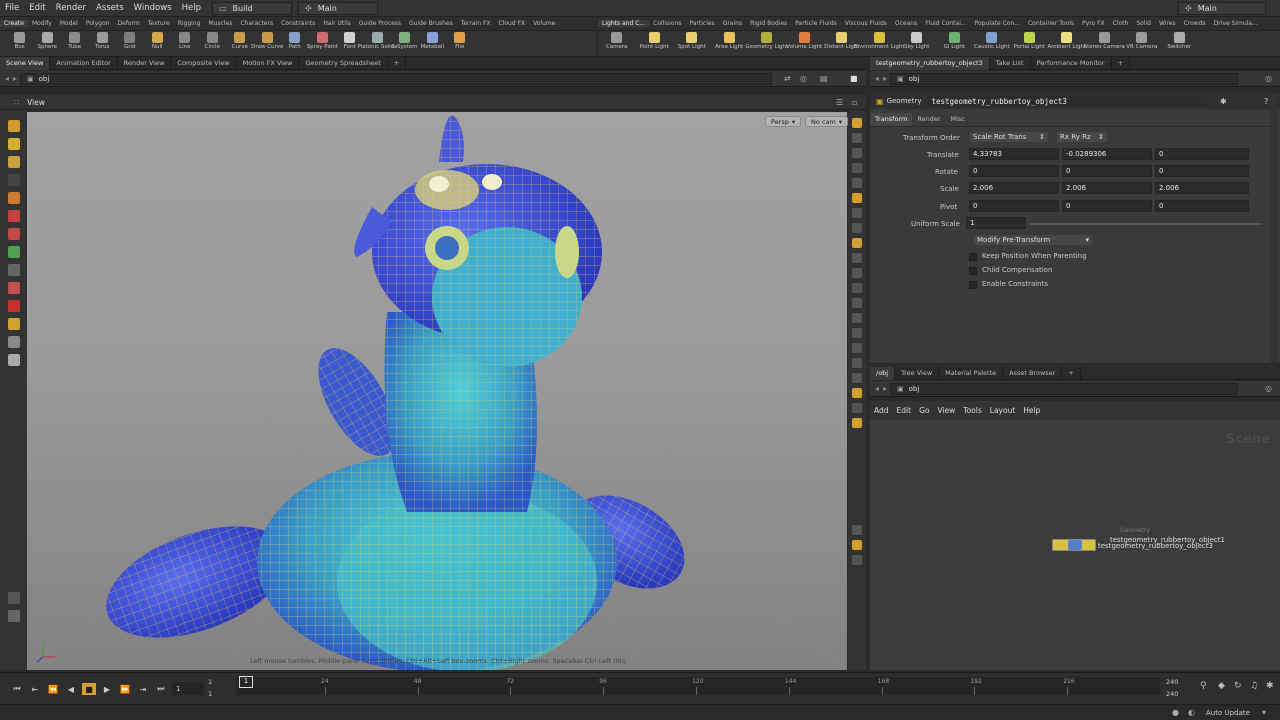 This screenshot has width=1280, height=720. What do you see at coordinates (946, 410) in the screenshot?
I see `network-menu-item: View` at bounding box center [946, 410].